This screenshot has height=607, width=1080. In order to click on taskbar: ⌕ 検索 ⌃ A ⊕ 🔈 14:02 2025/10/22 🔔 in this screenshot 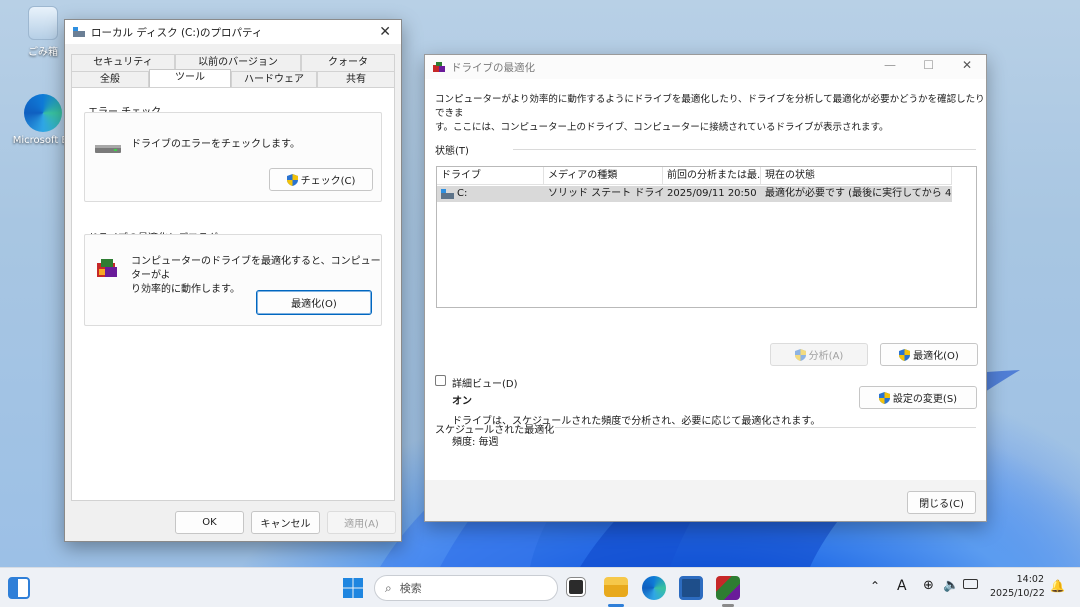, I will do `click(540, 587)`.